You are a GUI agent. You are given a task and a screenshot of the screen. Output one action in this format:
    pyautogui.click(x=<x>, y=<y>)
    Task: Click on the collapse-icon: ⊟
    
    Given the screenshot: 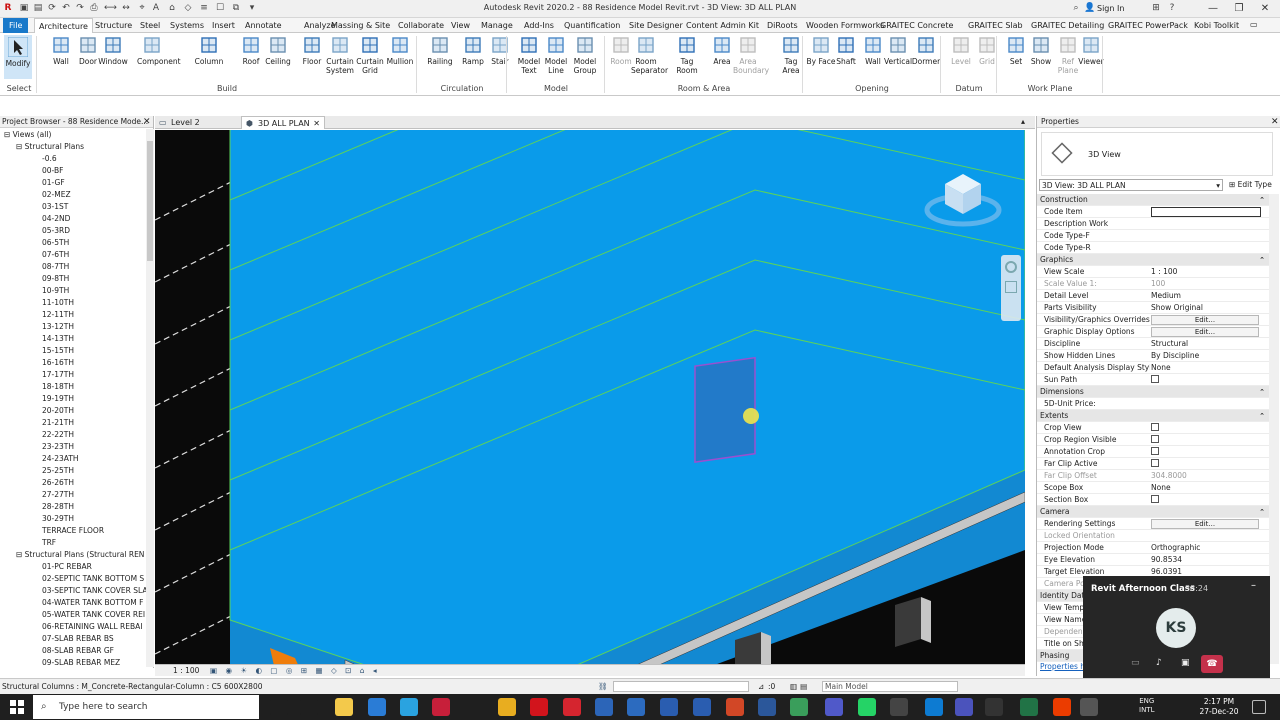 What is the action you would take?
    pyautogui.click(x=20, y=146)
    